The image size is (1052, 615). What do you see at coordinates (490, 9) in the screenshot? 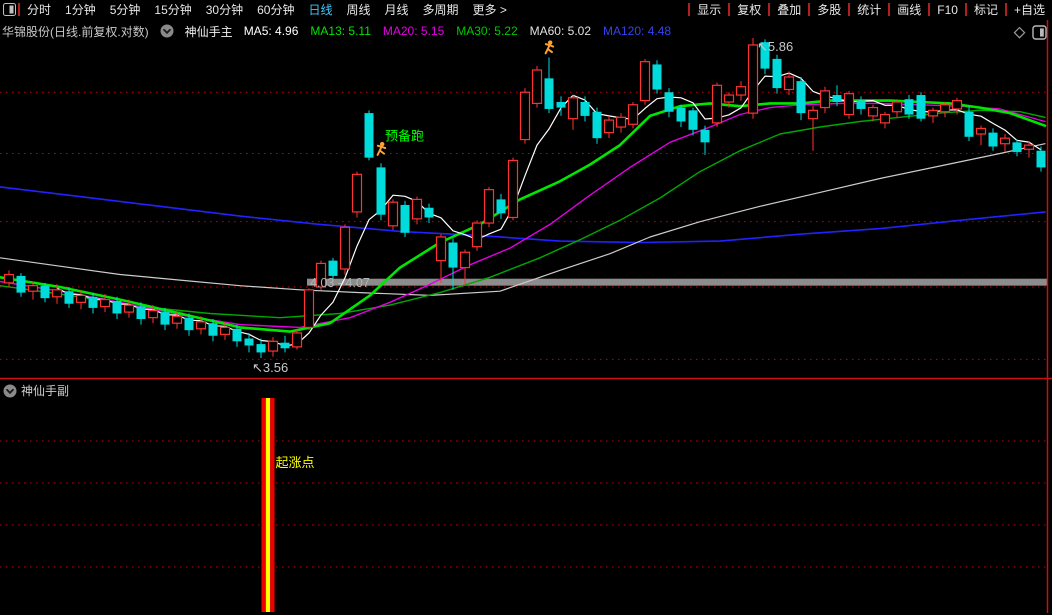
I see `period-tab-更多 >: 更多 >` at bounding box center [490, 9].